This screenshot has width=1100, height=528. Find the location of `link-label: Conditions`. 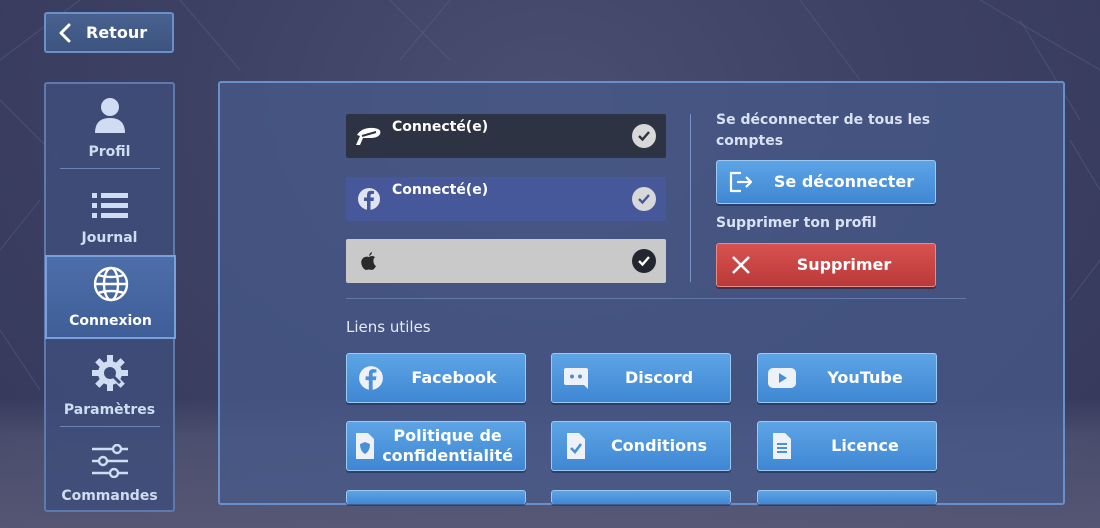

link-label: Conditions is located at coordinates (659, 445).